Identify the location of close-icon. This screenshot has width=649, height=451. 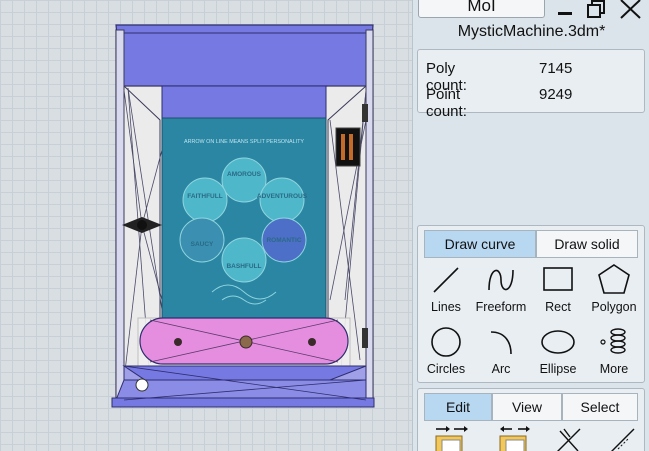
(631, 10).